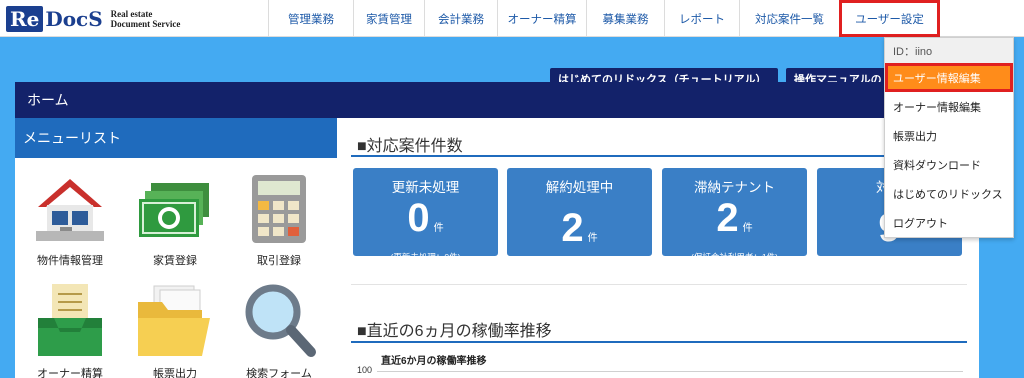 This screenshot has width=1024, height=378. I want to click on dropdown-item-form-output: 帳票出力, so click(949, 135).